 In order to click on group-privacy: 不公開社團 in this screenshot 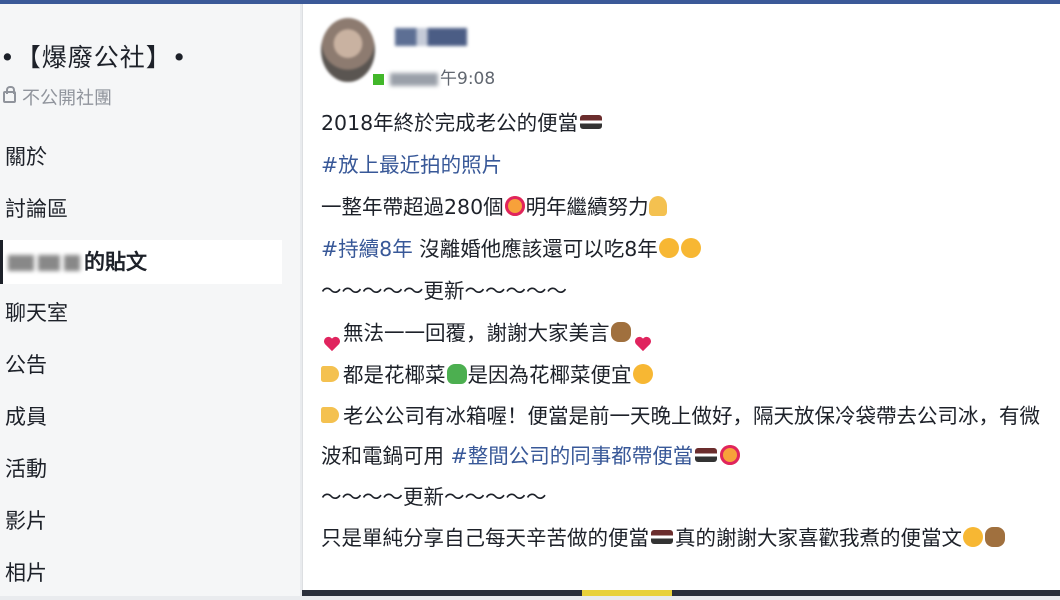, I will do `click(57, 97)`.